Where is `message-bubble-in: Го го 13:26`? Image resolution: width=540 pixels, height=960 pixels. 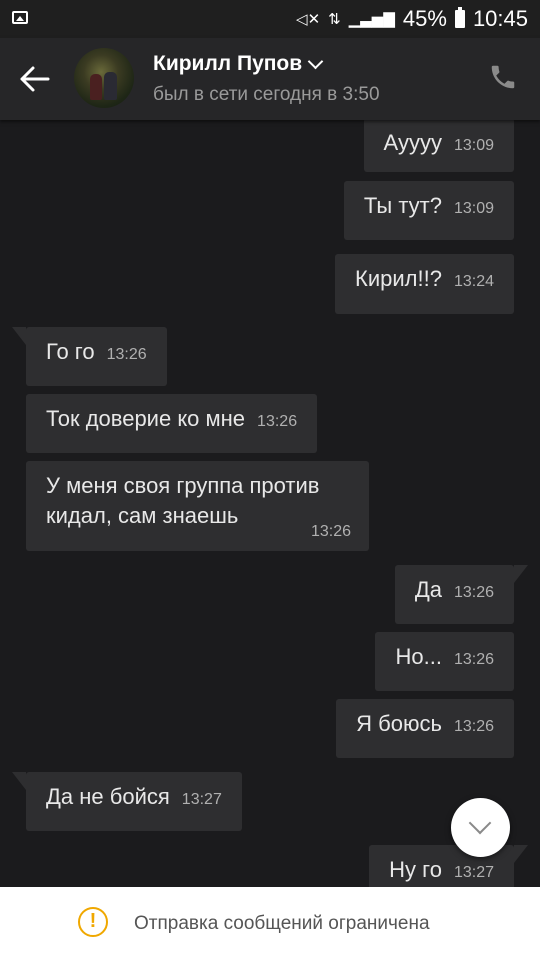
message-bubble-in: Го го 13:26 is located at coordinates (89, 356).